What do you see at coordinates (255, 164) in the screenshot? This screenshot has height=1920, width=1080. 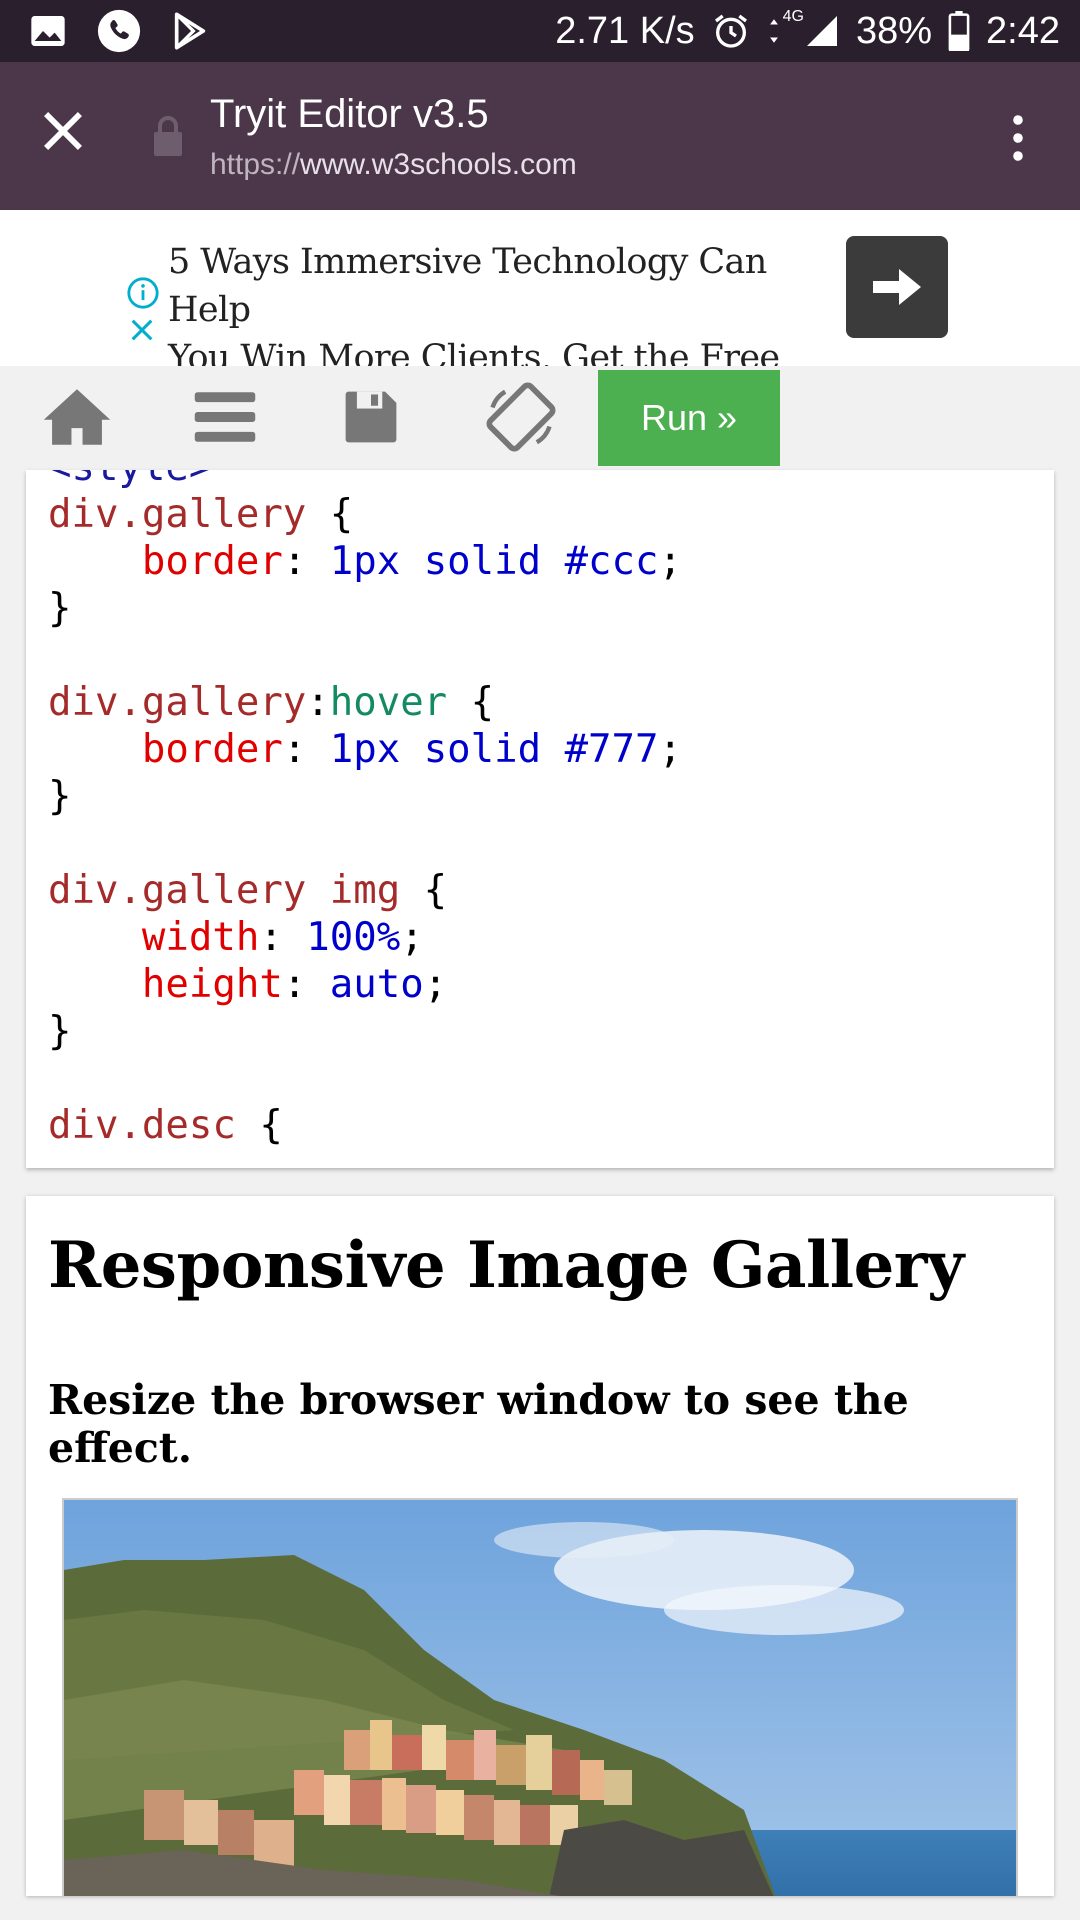 I see `url-protocol: https://` at bounding box center [255, 164].